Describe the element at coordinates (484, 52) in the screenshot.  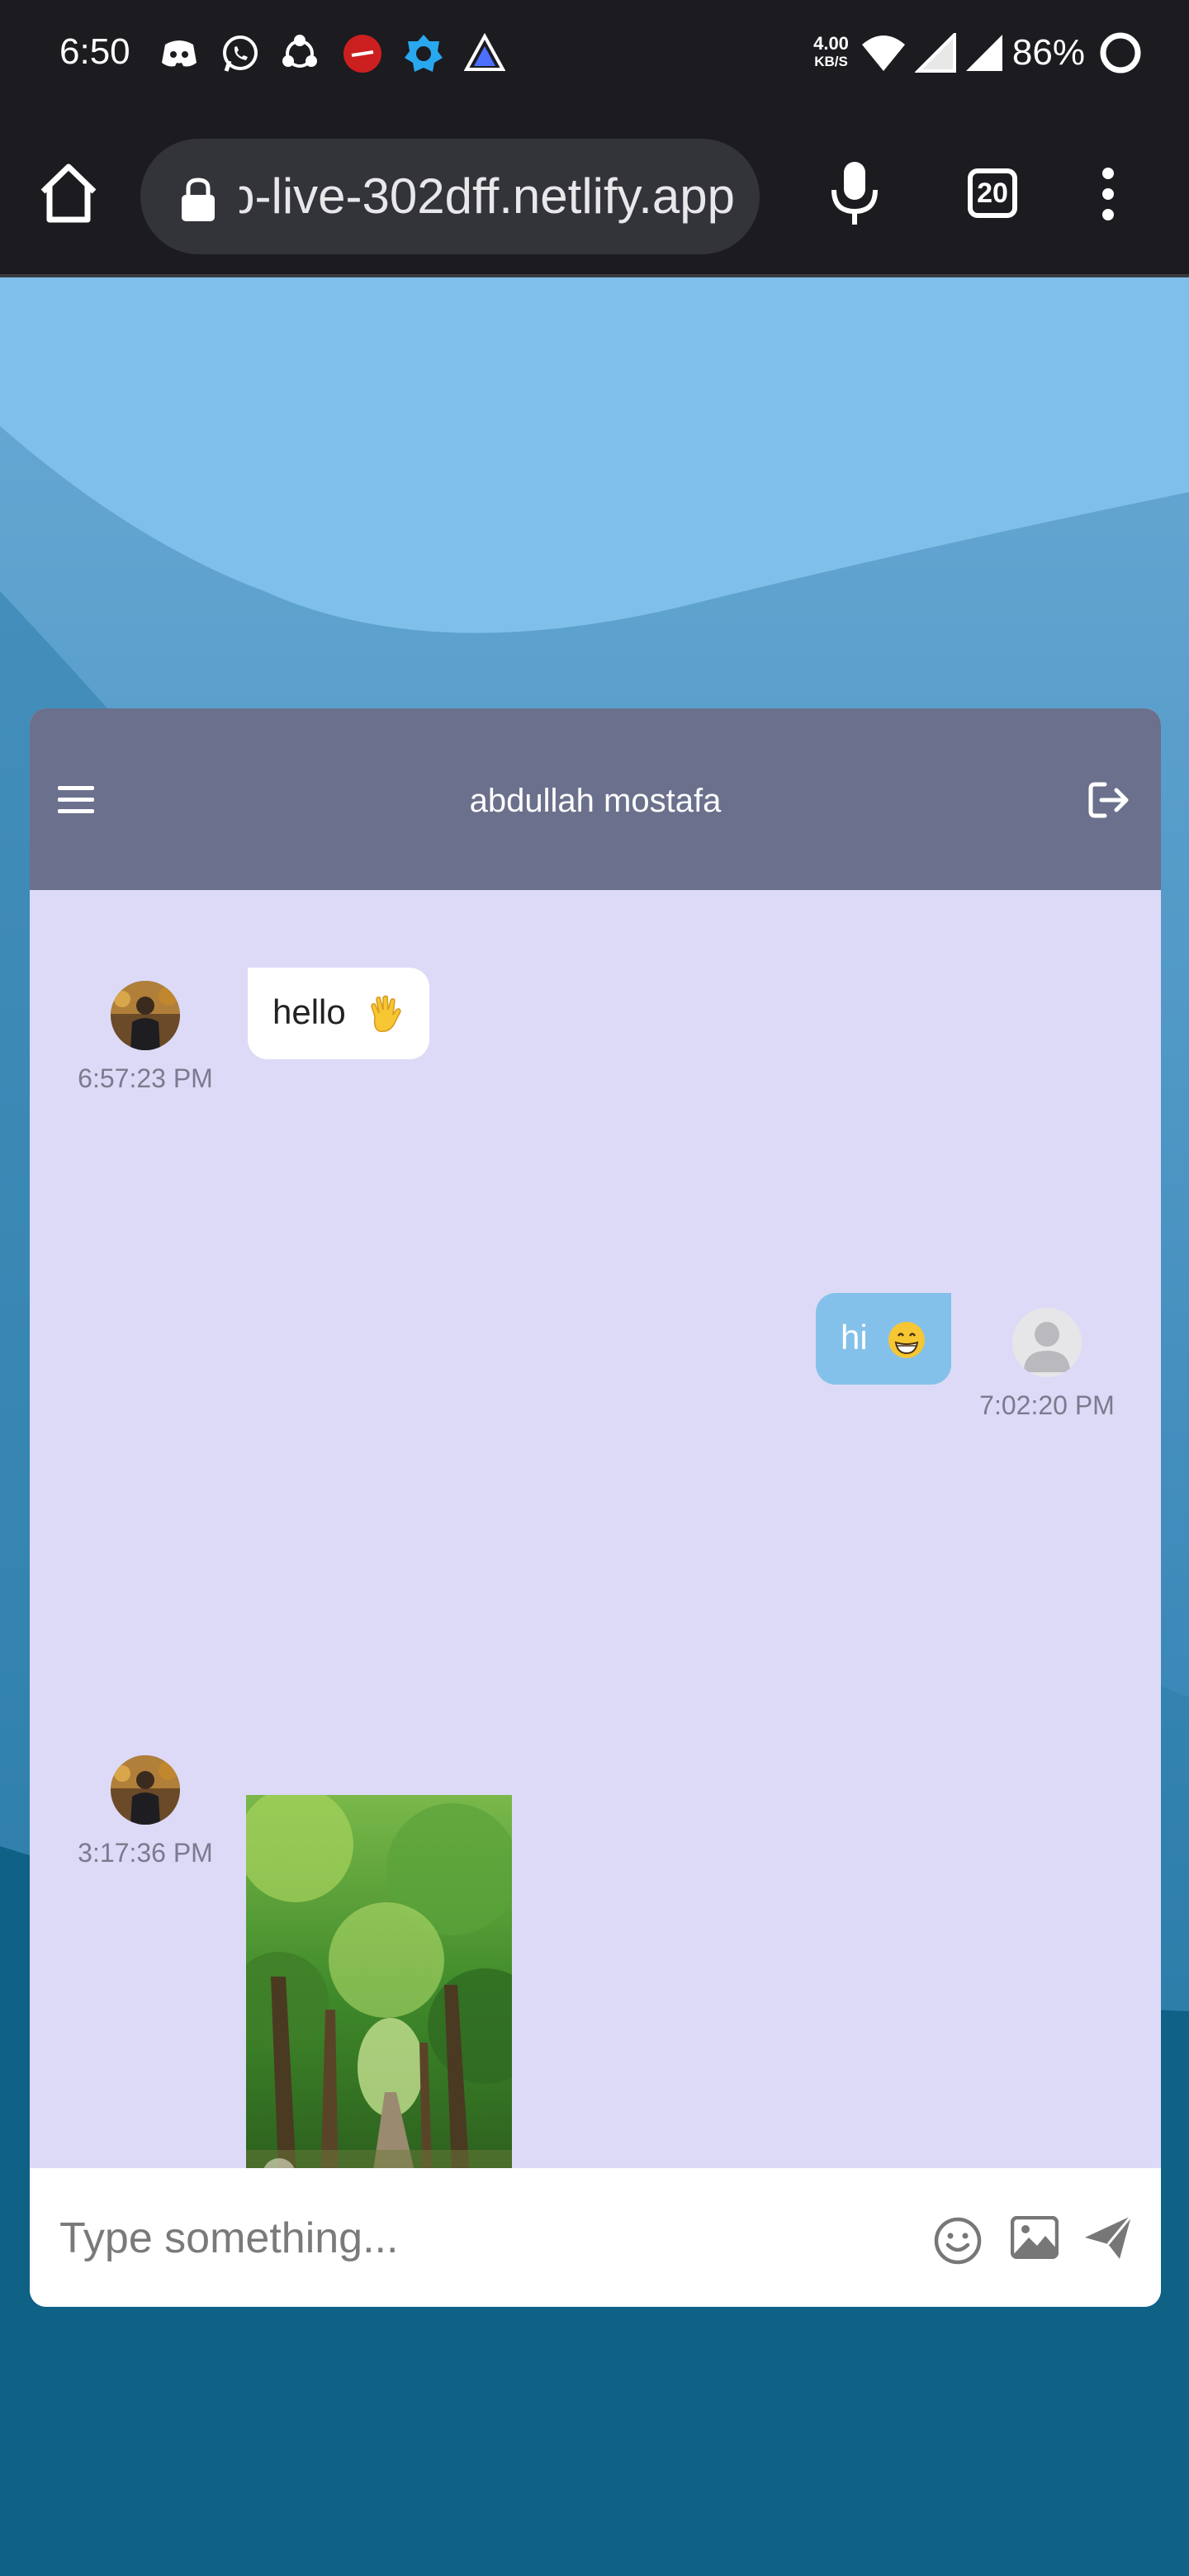
I see `triangle-app-notification-icon` at that location.